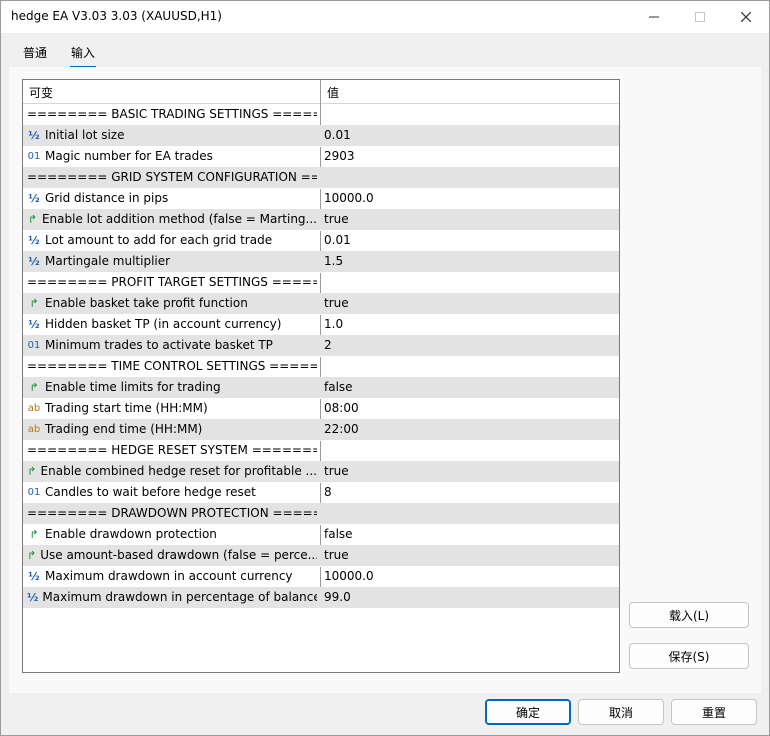 This screenshot has height=736, width=770. Describe the element at coordinates (172, 198) in the screenshot. I see `parameter-name-cell: ½ Grid distance in pips` at that location.